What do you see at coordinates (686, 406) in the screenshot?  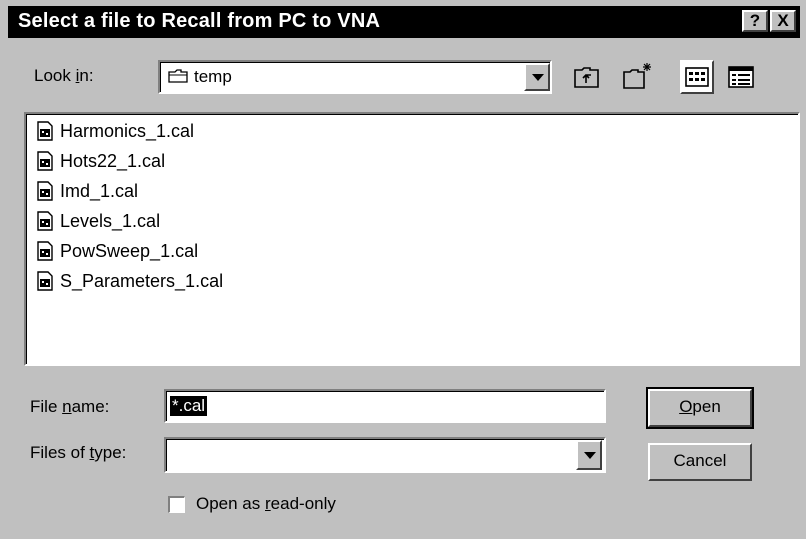 I see `open-button-key: O` at bounding box center [686, 406].